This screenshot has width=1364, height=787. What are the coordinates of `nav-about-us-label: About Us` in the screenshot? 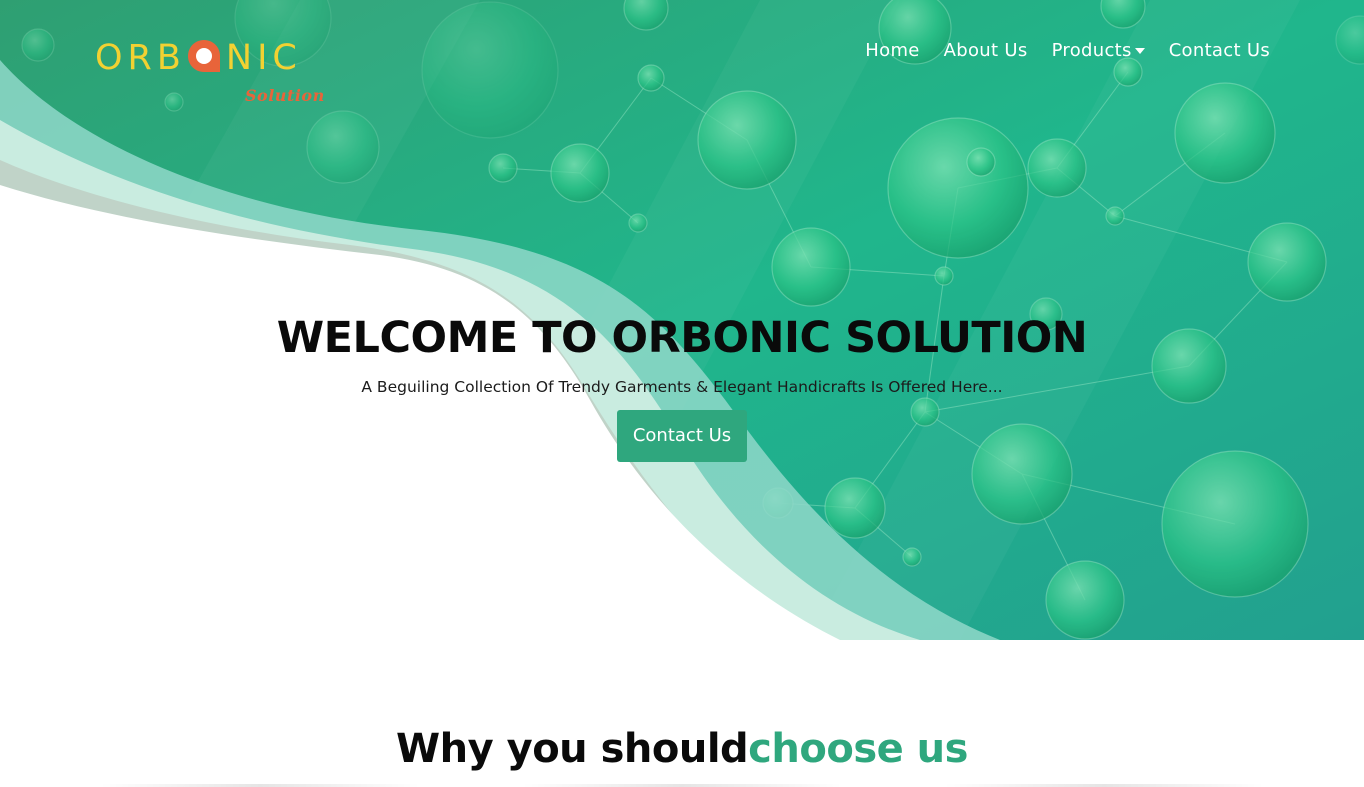 It's located at (985, 50).